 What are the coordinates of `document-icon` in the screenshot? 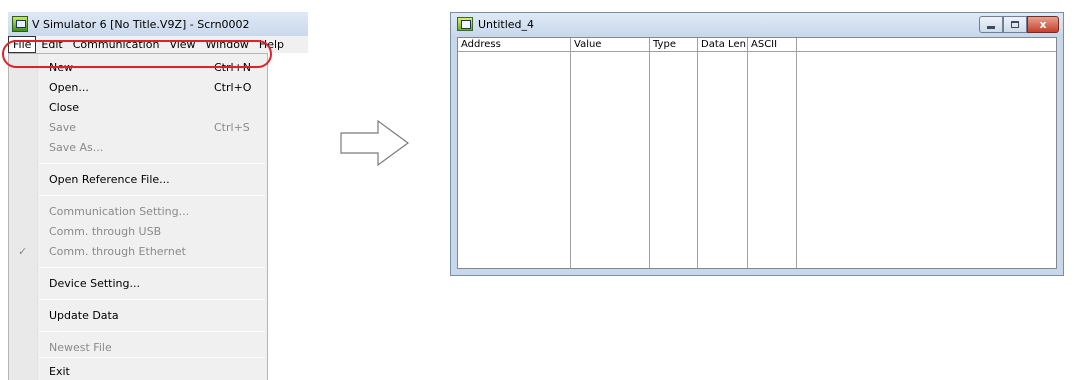 It's located at (465, 24).